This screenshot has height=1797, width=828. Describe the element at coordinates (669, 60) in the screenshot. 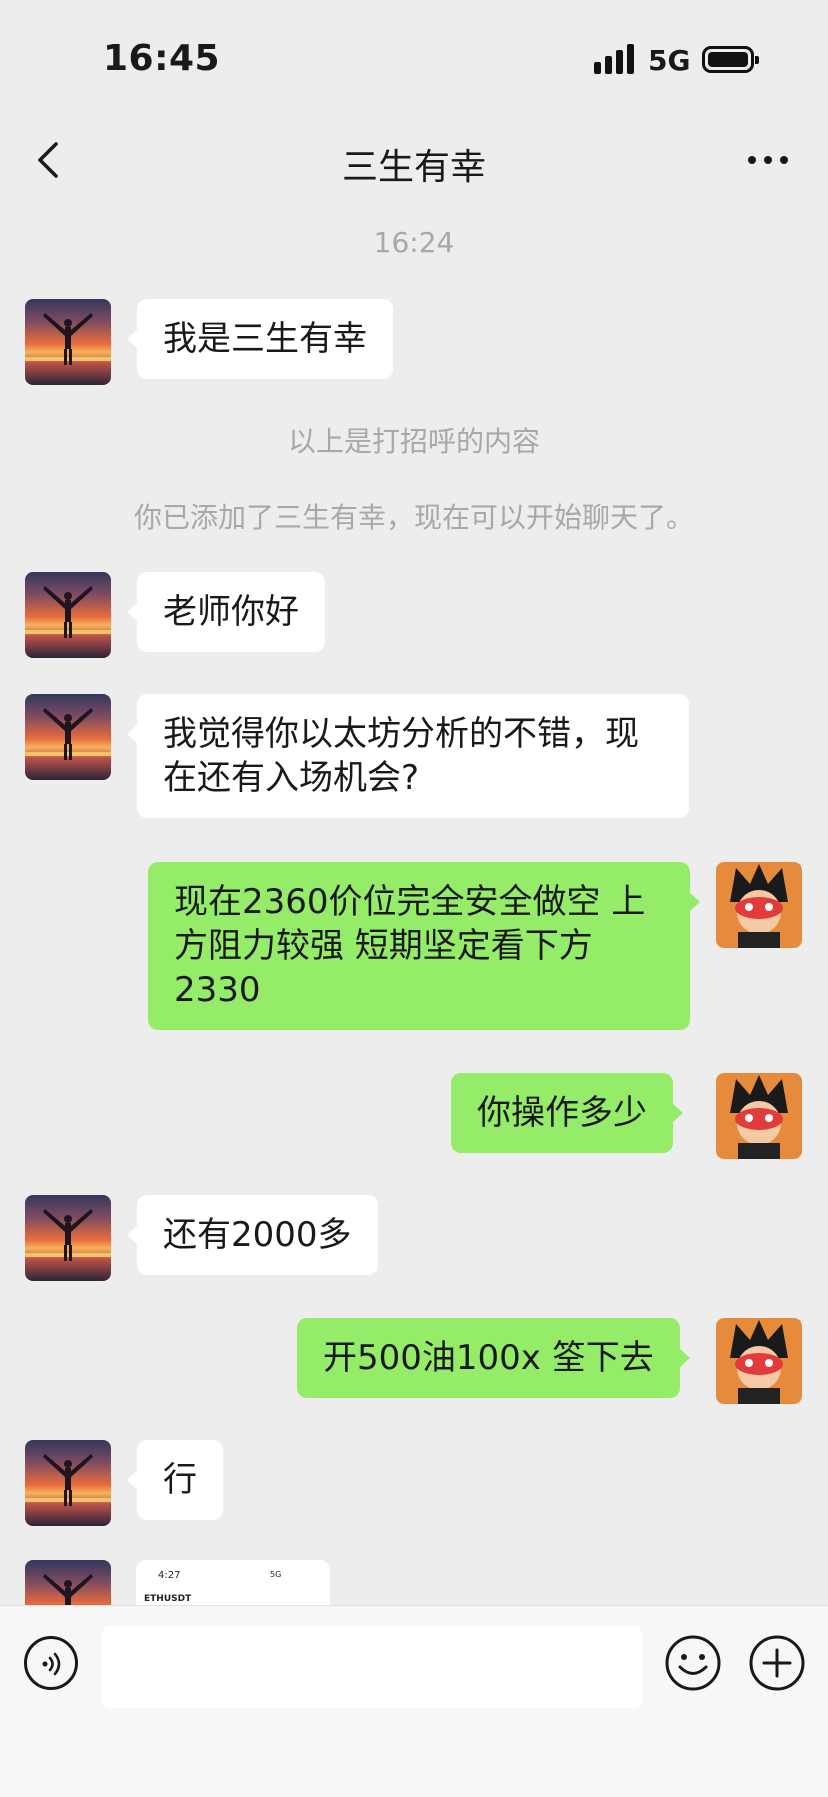

I see `network-label: 5G` at that location.